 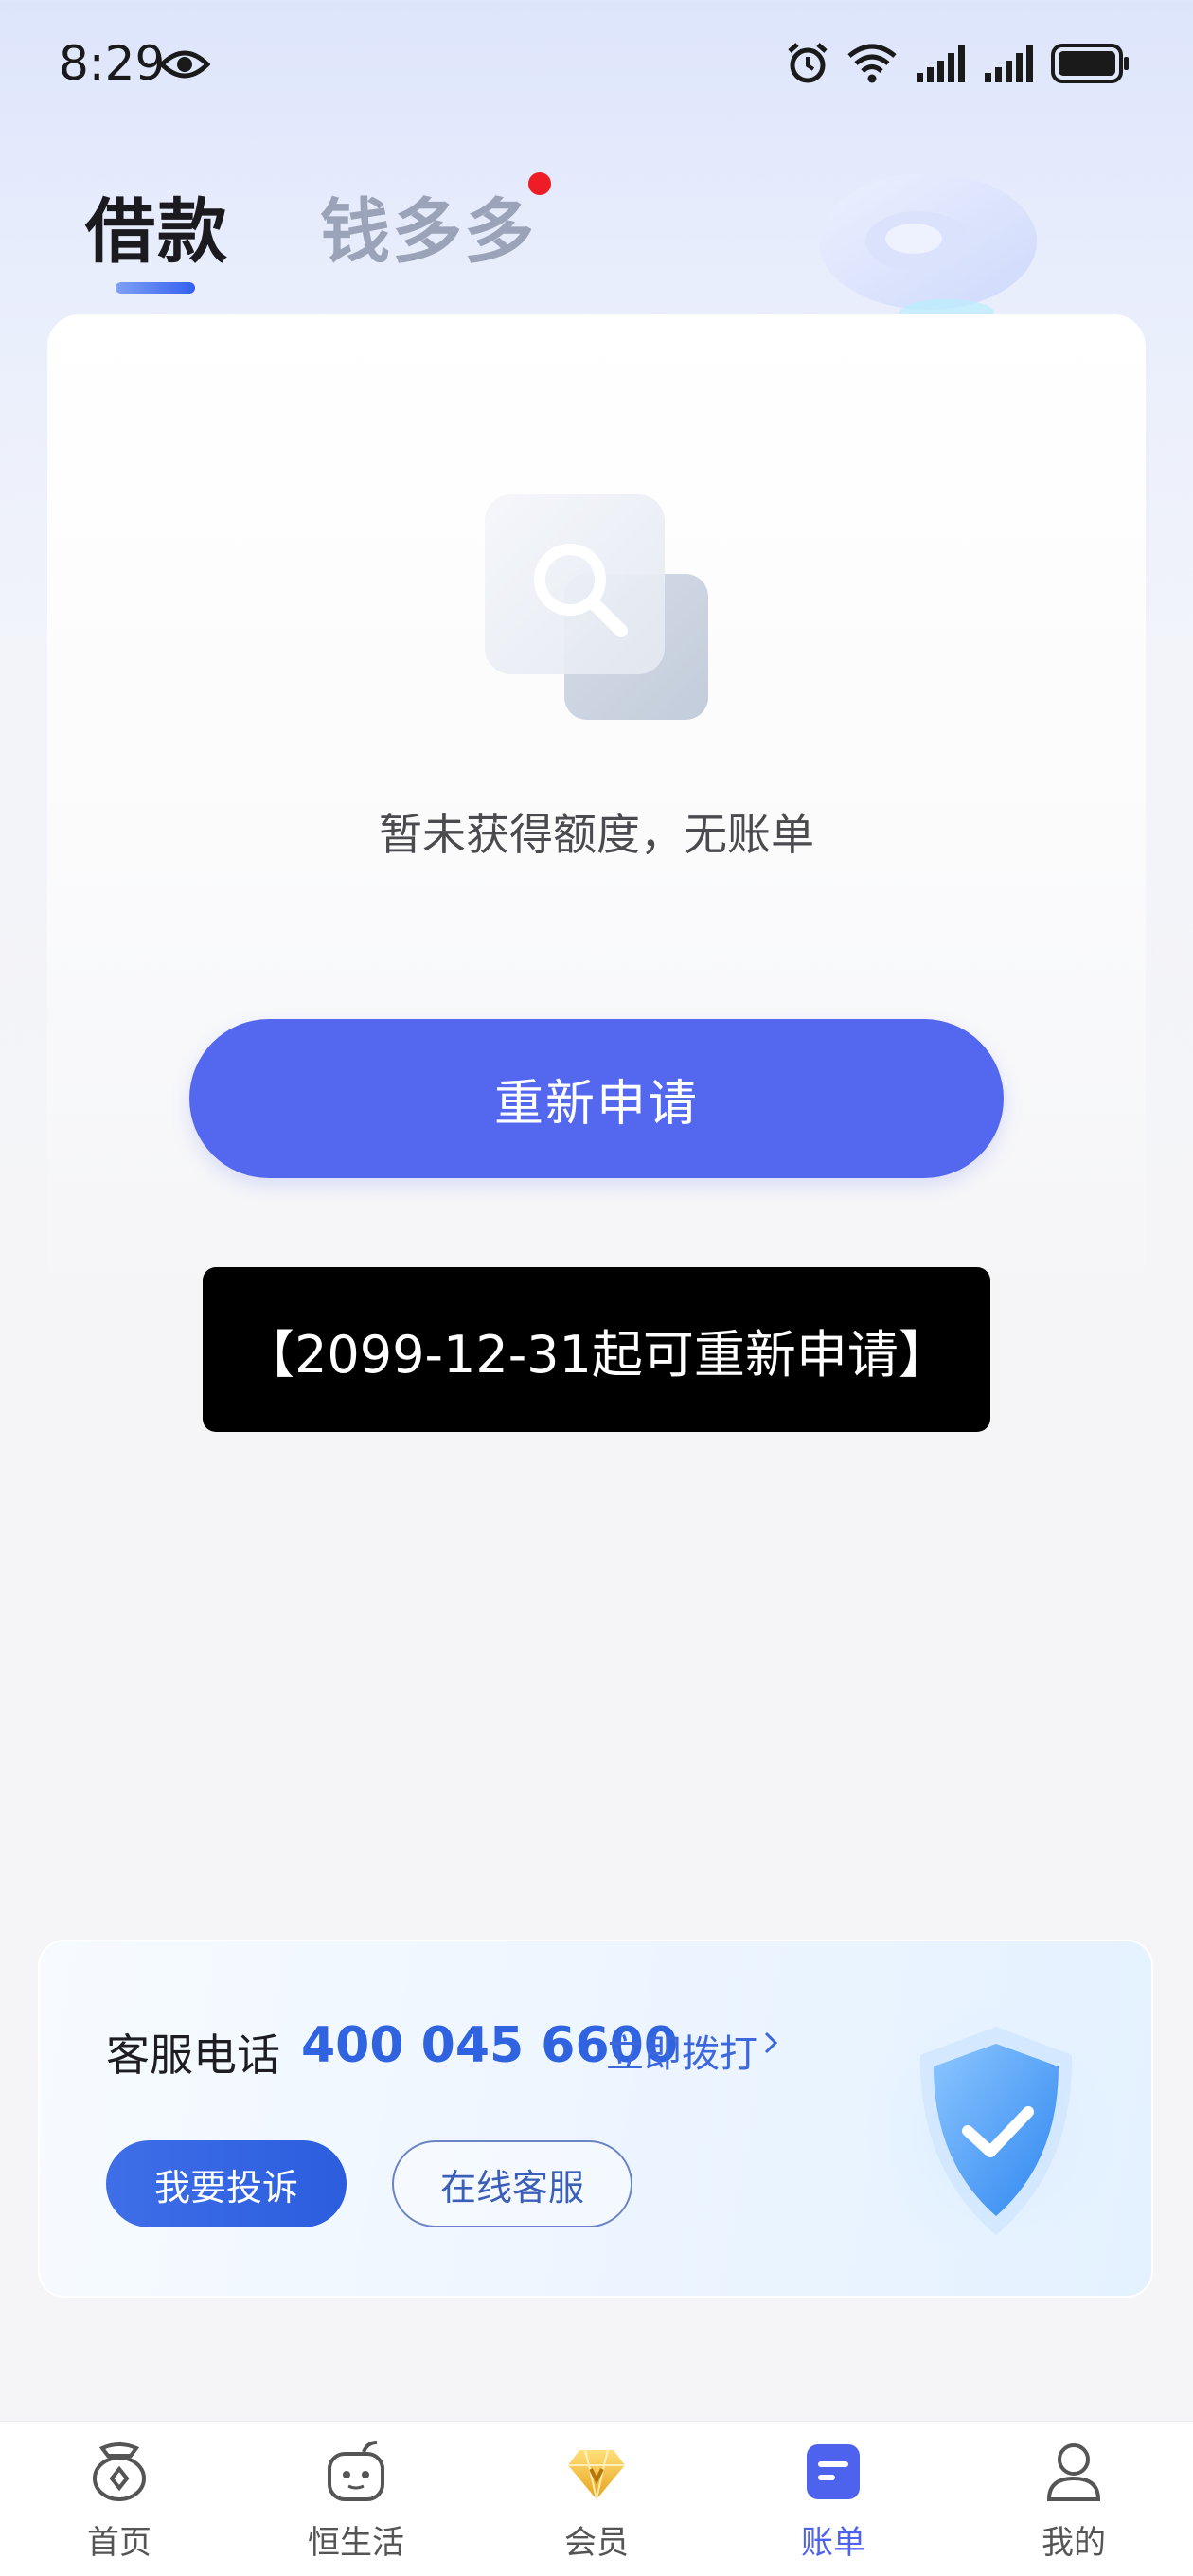 What do you see at coordinates (596, 1098) in the screenshot?
I see `reapply-button: 重新申请` at bounding box center [596, 1098].